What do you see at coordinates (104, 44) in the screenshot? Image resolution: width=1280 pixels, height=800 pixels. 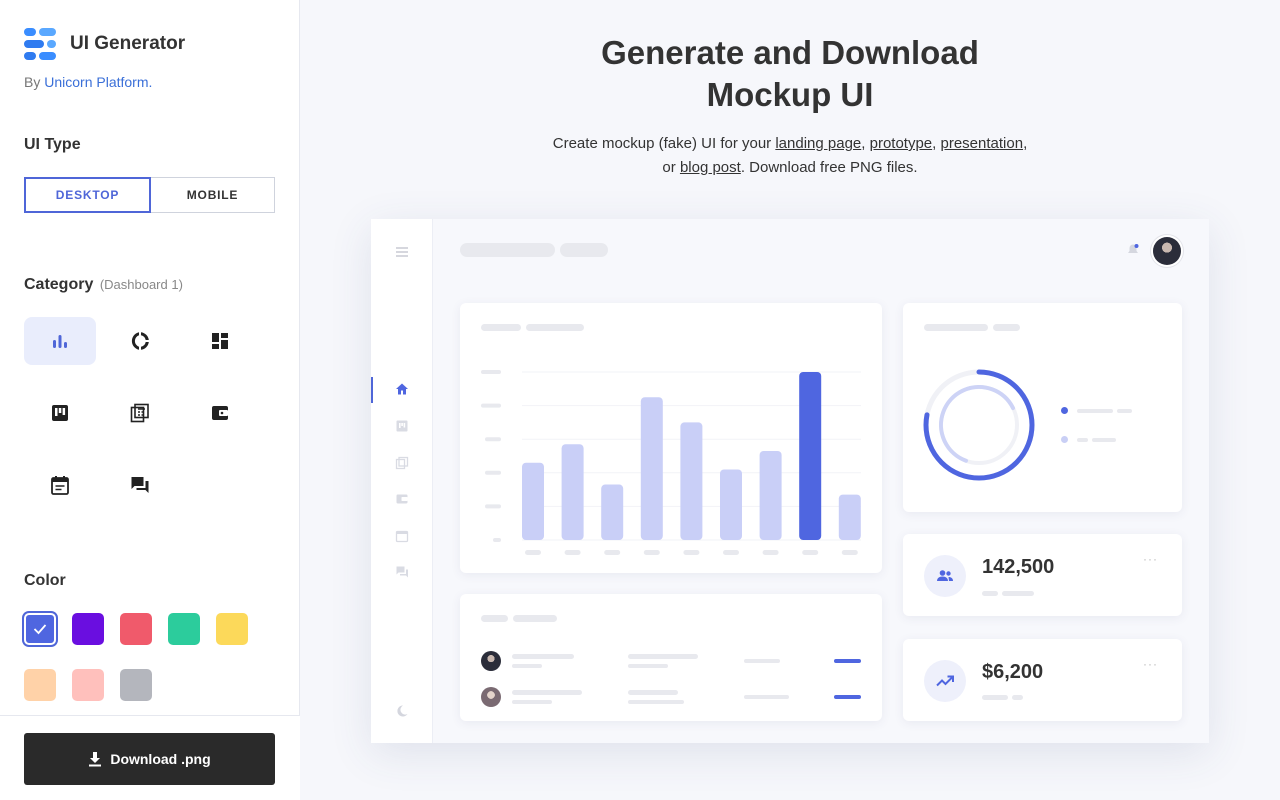 I see `logo: UI Generator` at bounding box center [104, 44].